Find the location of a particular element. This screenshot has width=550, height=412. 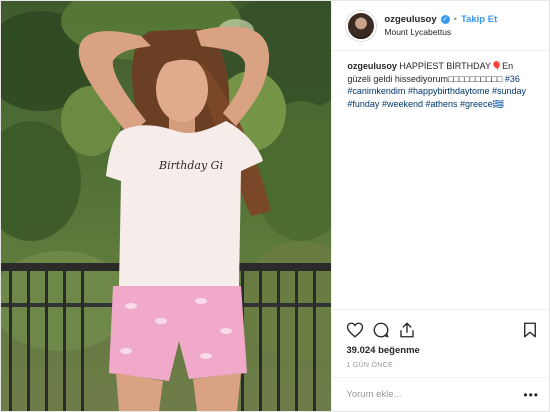

header-text: ozgeulusoy ✓ • Takip Et Mount Lycabettus is located at coordinates (440, 25).